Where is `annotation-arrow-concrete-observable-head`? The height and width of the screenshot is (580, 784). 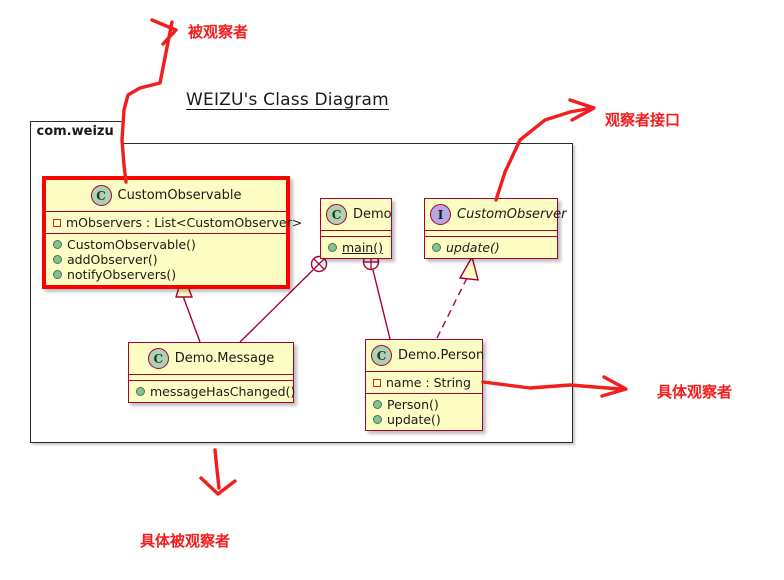
annotation-arrow-concrete-observable-head is located at coordinates (218, 486).